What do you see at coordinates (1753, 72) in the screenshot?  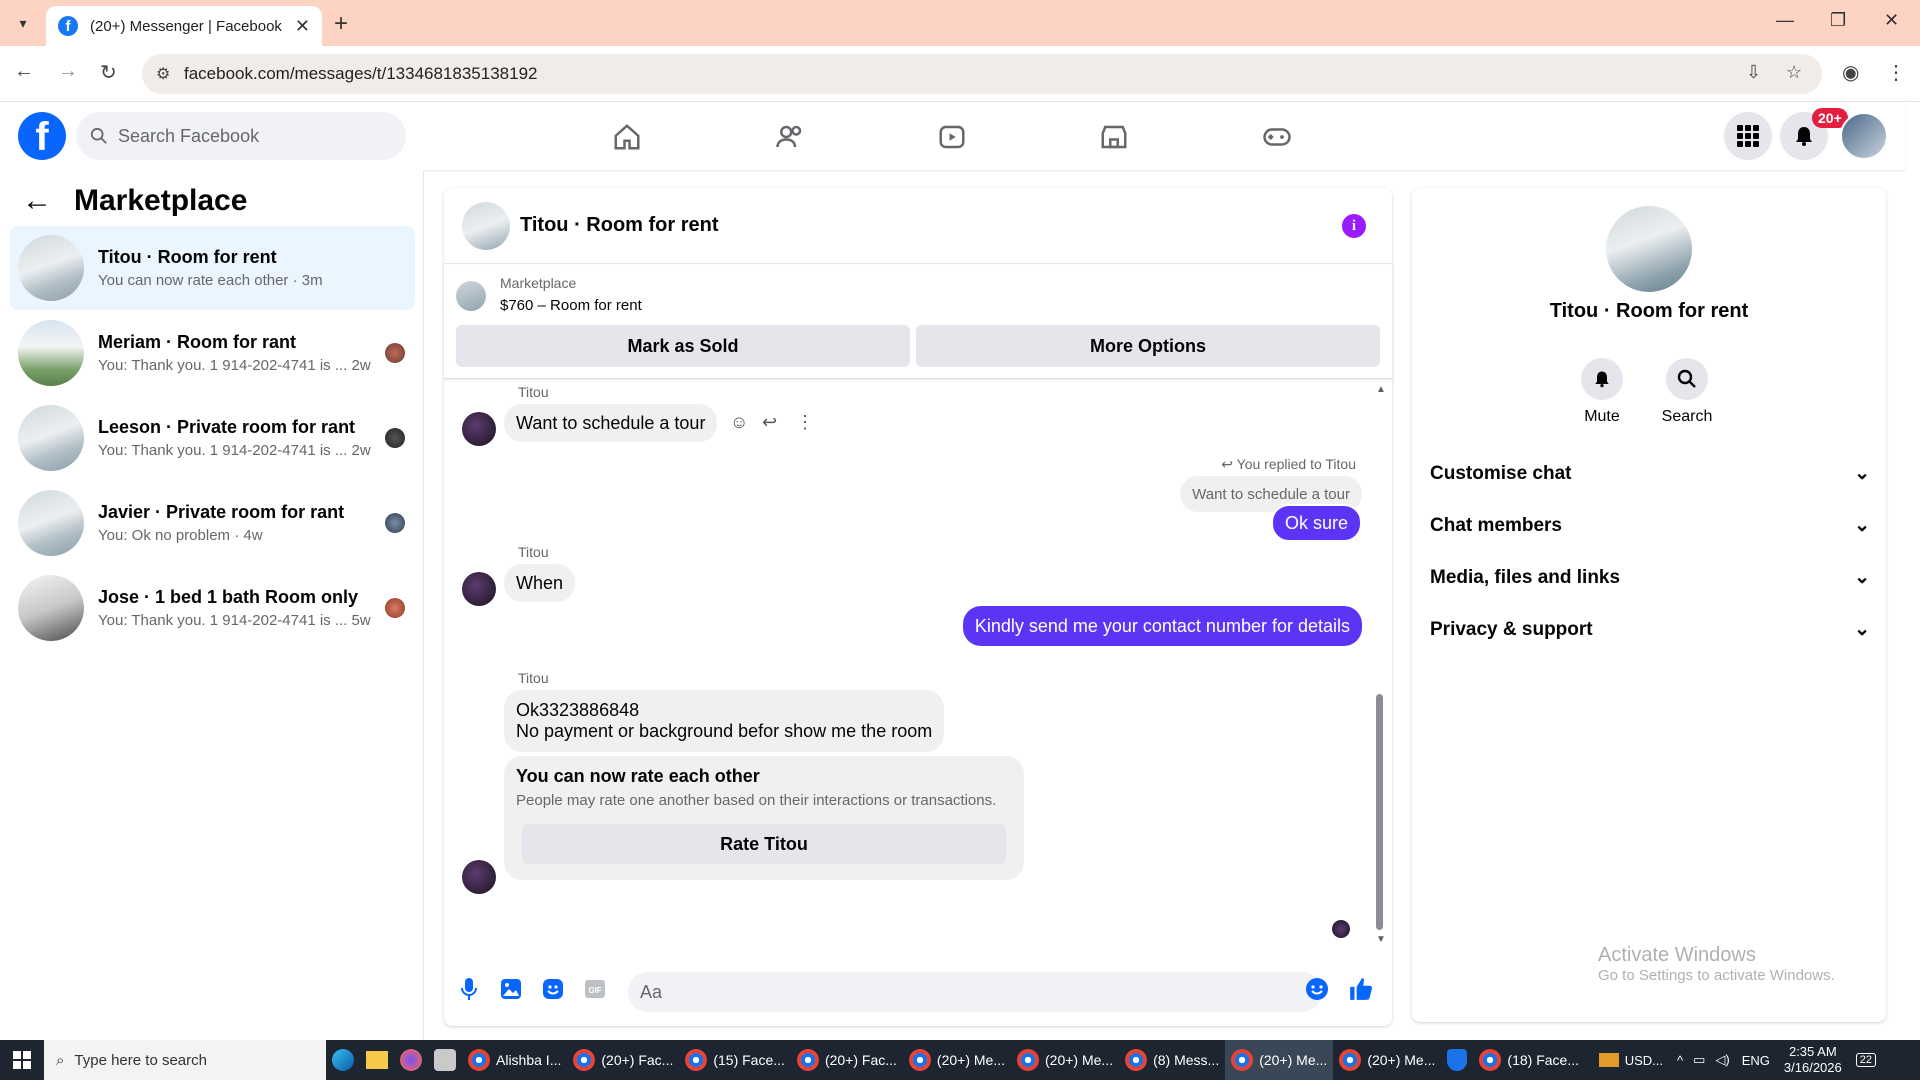 I see `install-app-icon: ⇩` at bounding box center [1753, 72].